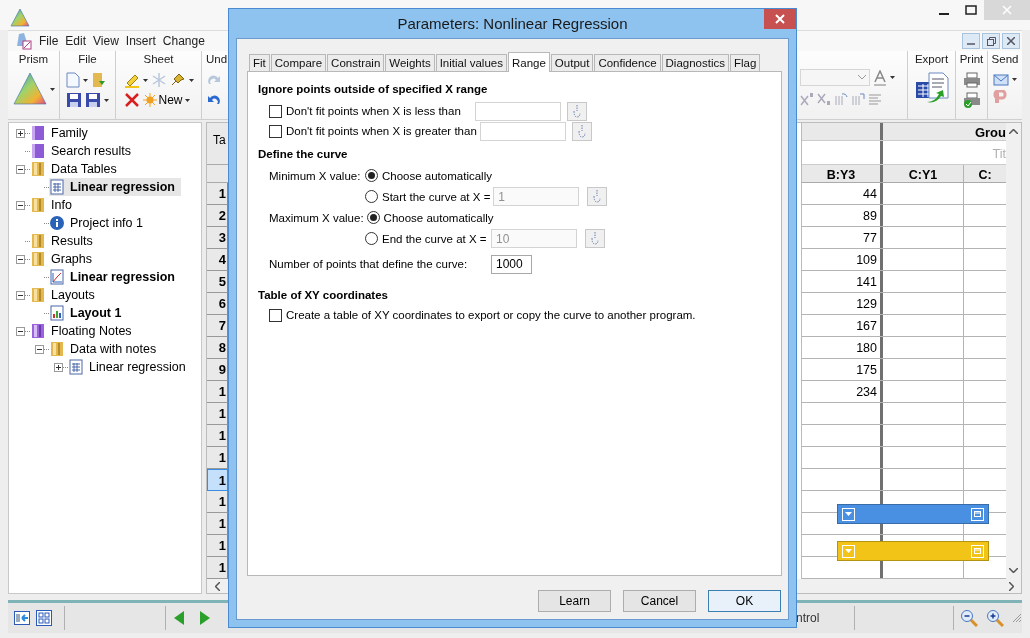  What do you see at coordinates (298, 62) in the screenshot?
I see `tab: Compare` at bounding box center [298, 62].